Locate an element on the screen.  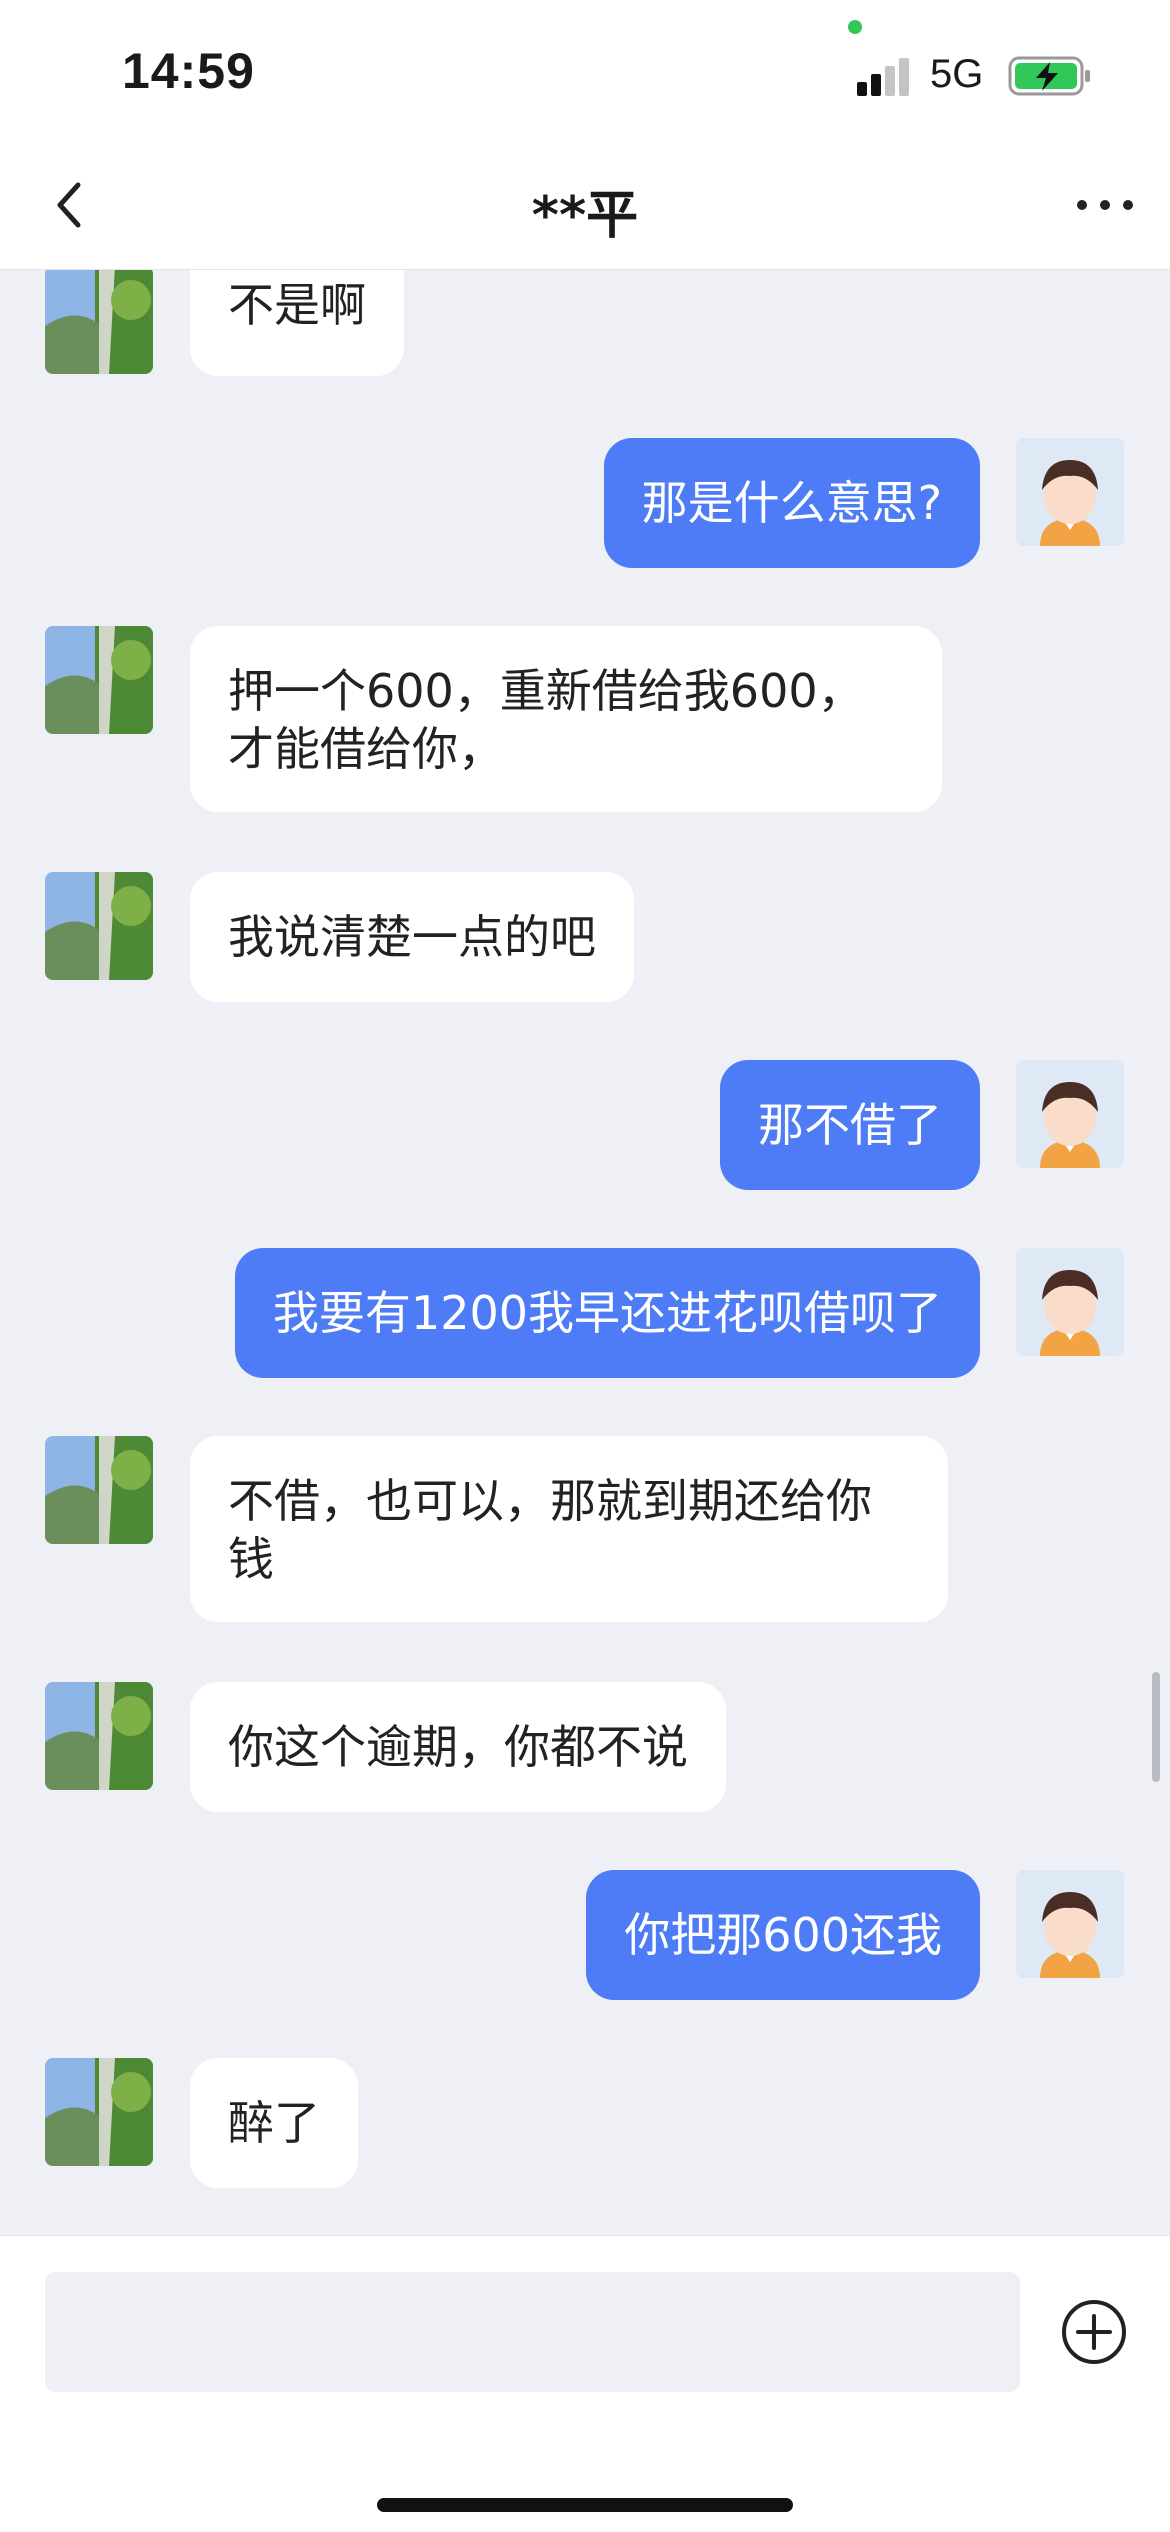
more-horizontal-icon is located at coordinates (1105, 205).